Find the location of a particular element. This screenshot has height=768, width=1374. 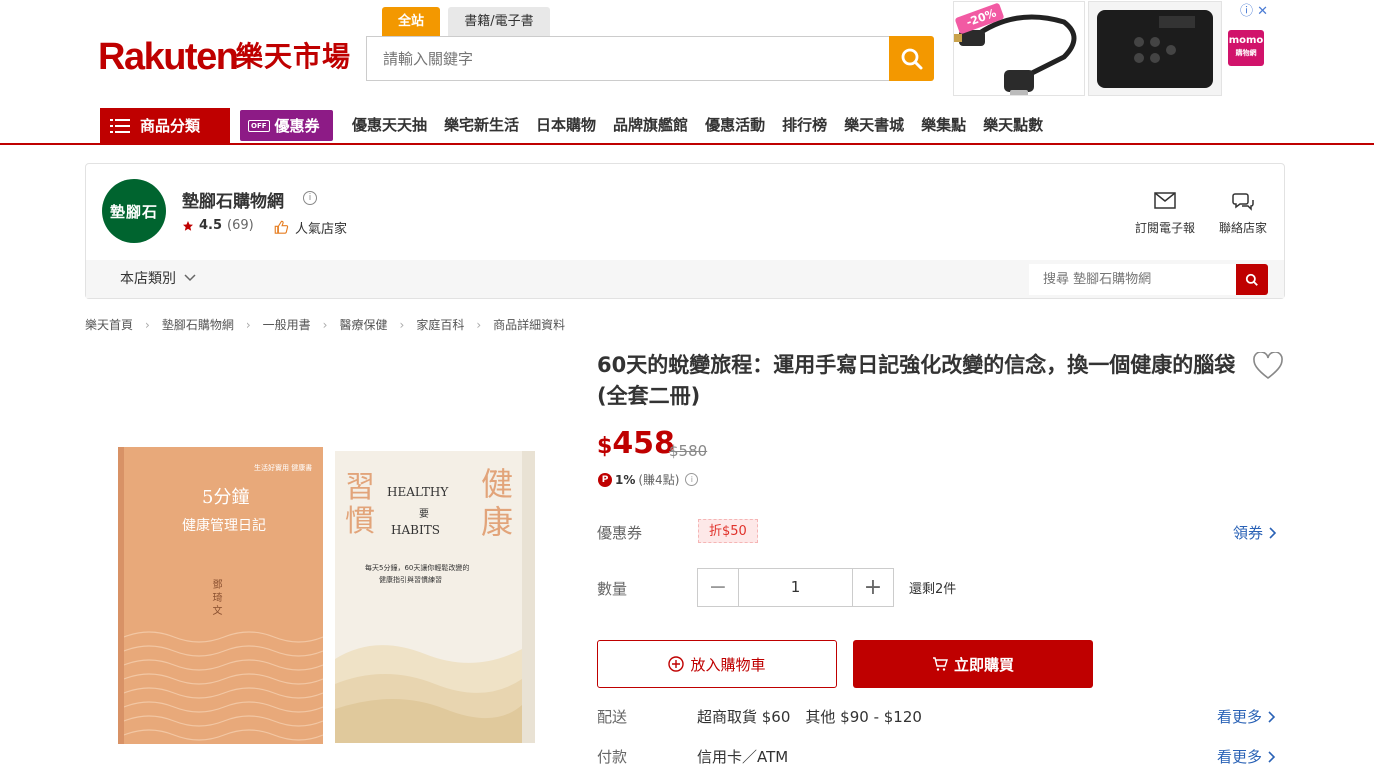

search-button is located at coordinates (911, 58).